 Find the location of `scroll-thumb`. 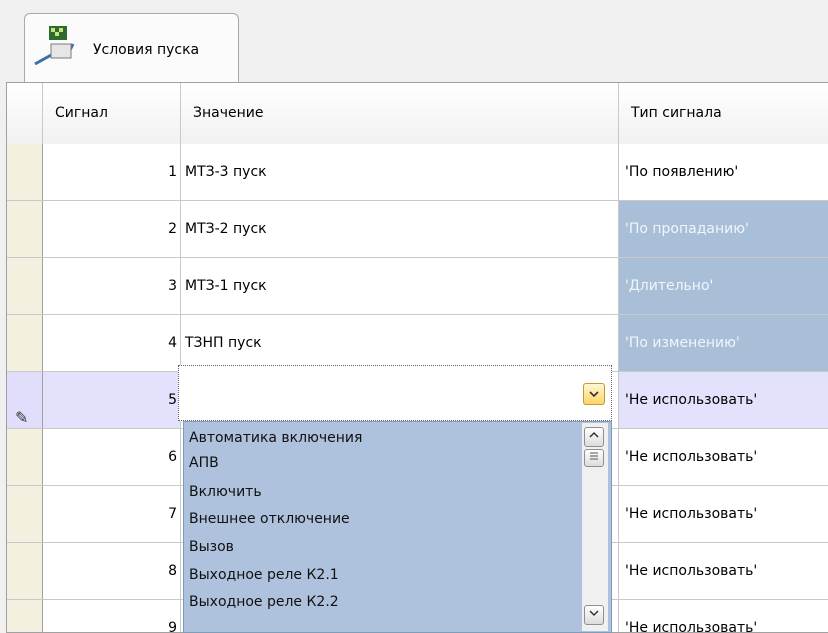

scroll-thumb is located at coordinates (594, 458).